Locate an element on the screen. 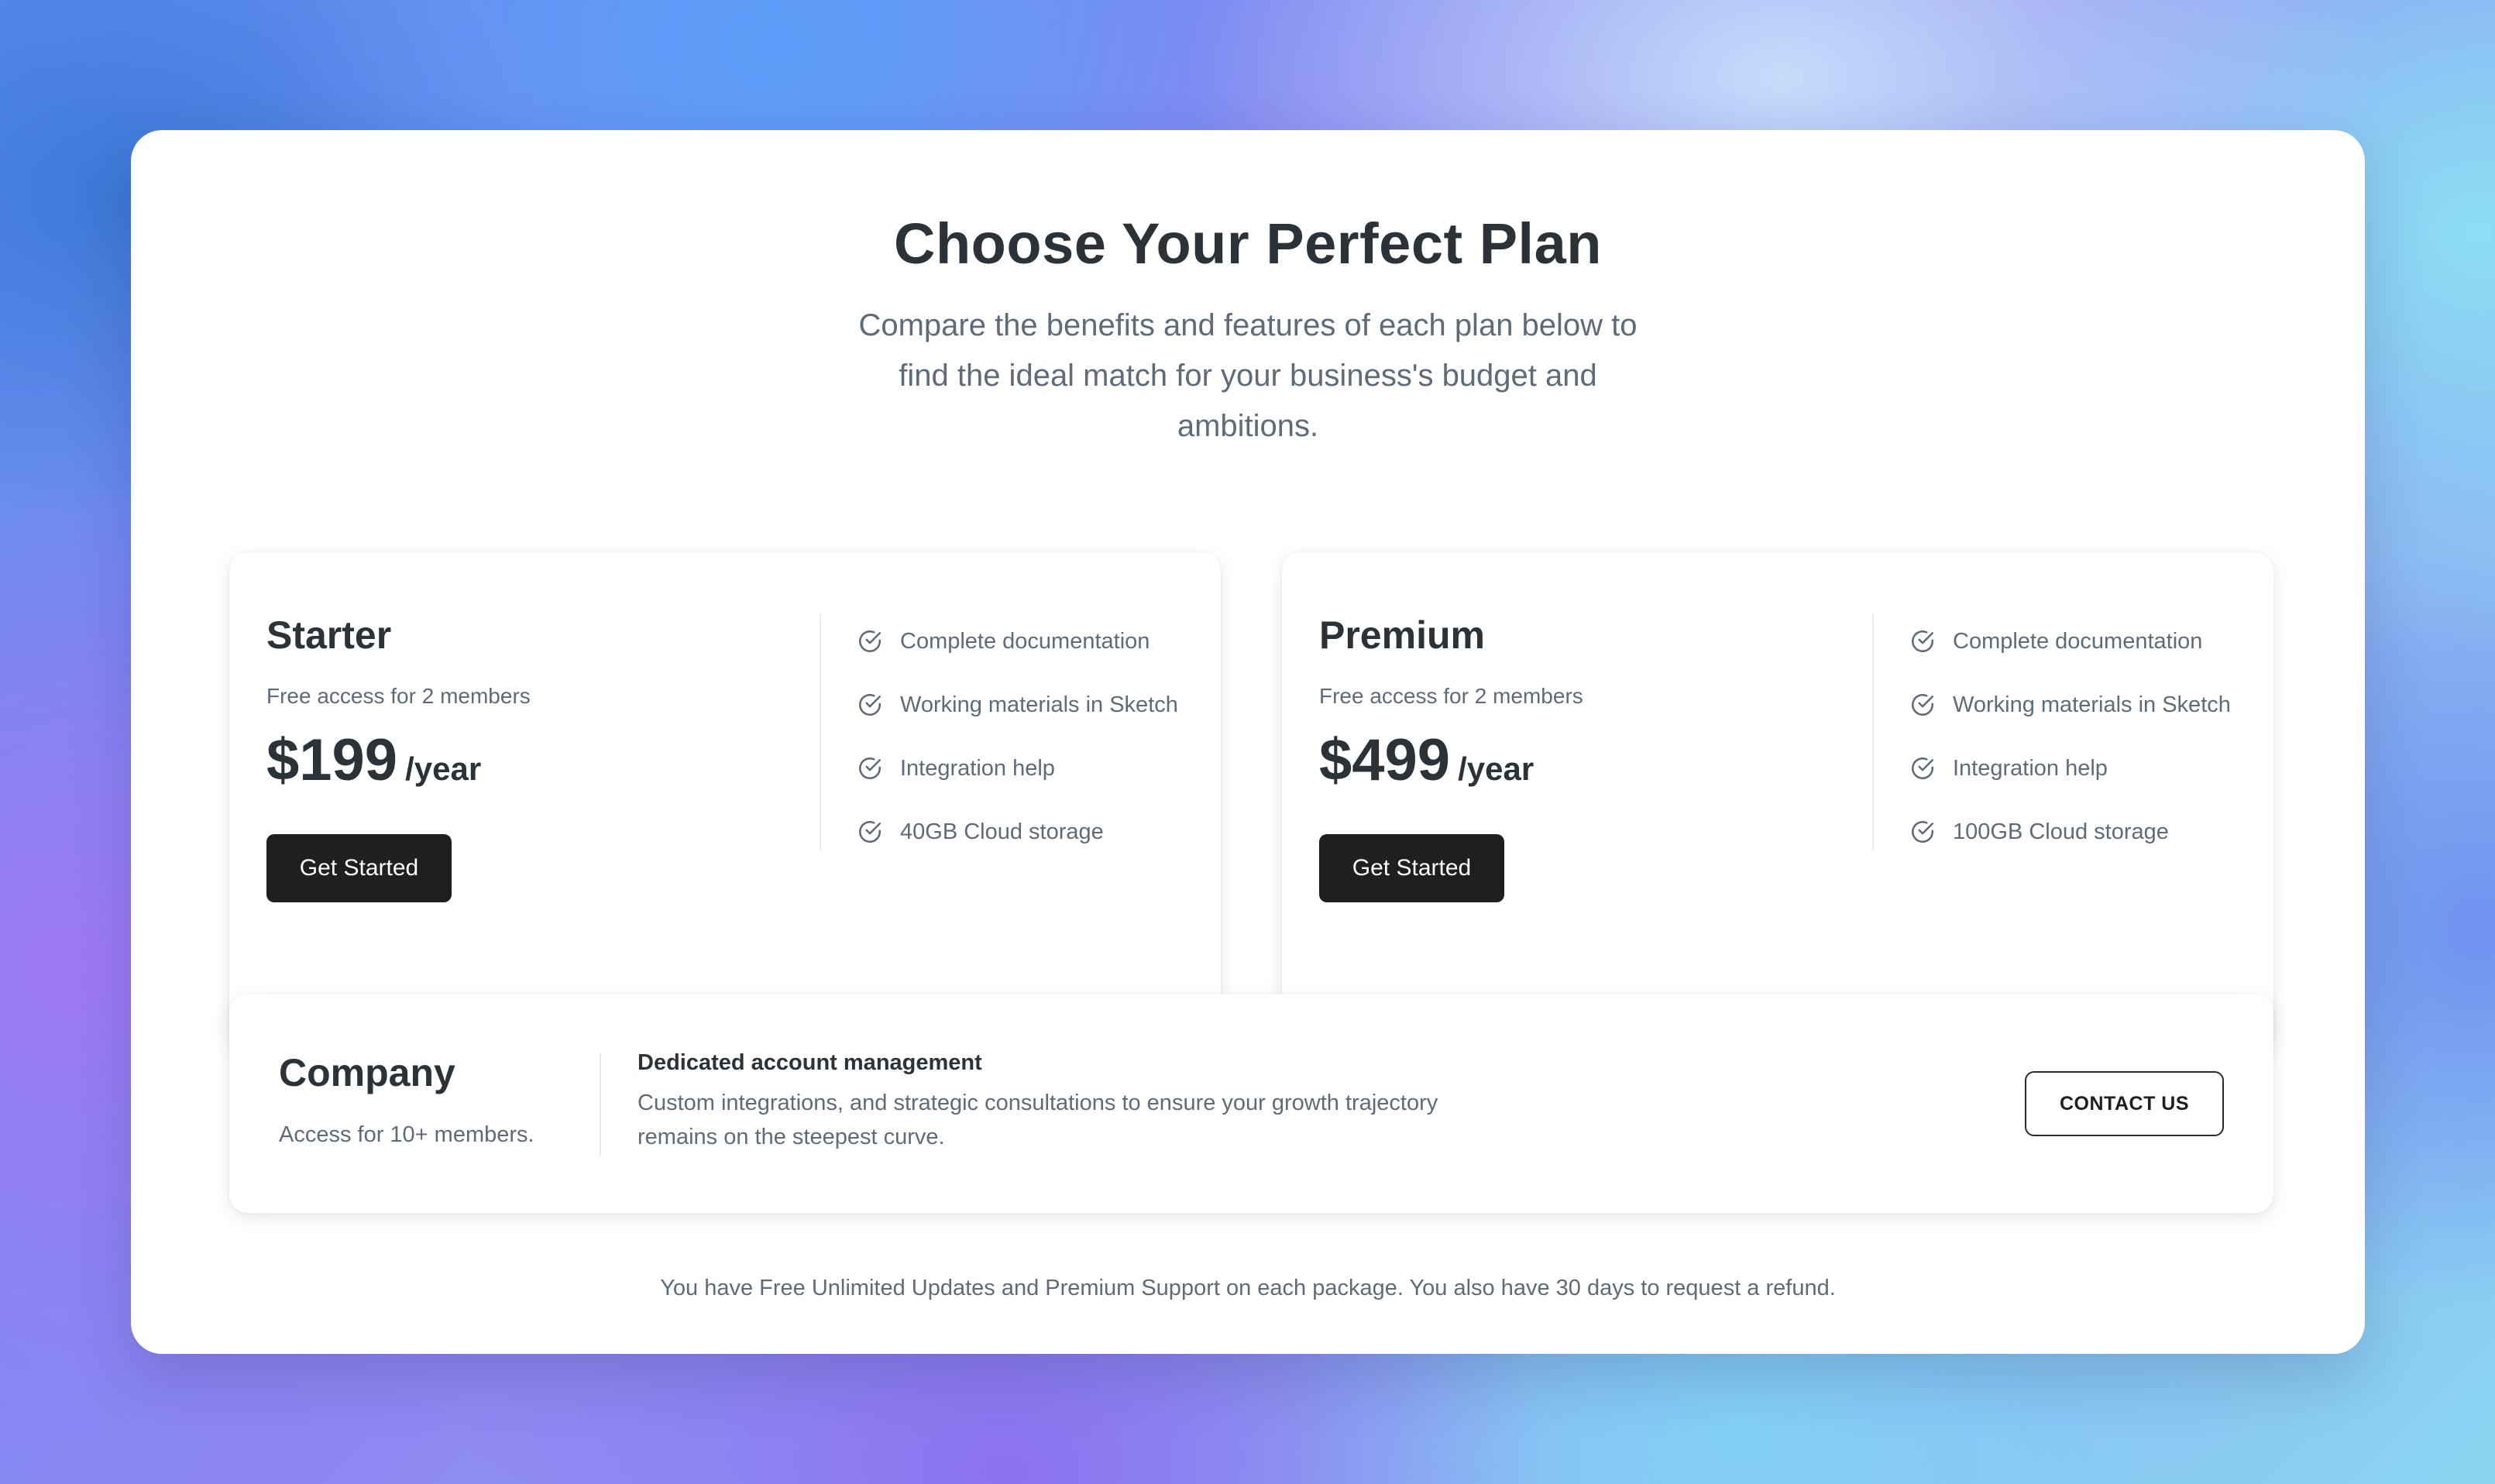 This screenshot has width=2495, height=1484. plan-name: Premium is located at coordinates (1402, 635).